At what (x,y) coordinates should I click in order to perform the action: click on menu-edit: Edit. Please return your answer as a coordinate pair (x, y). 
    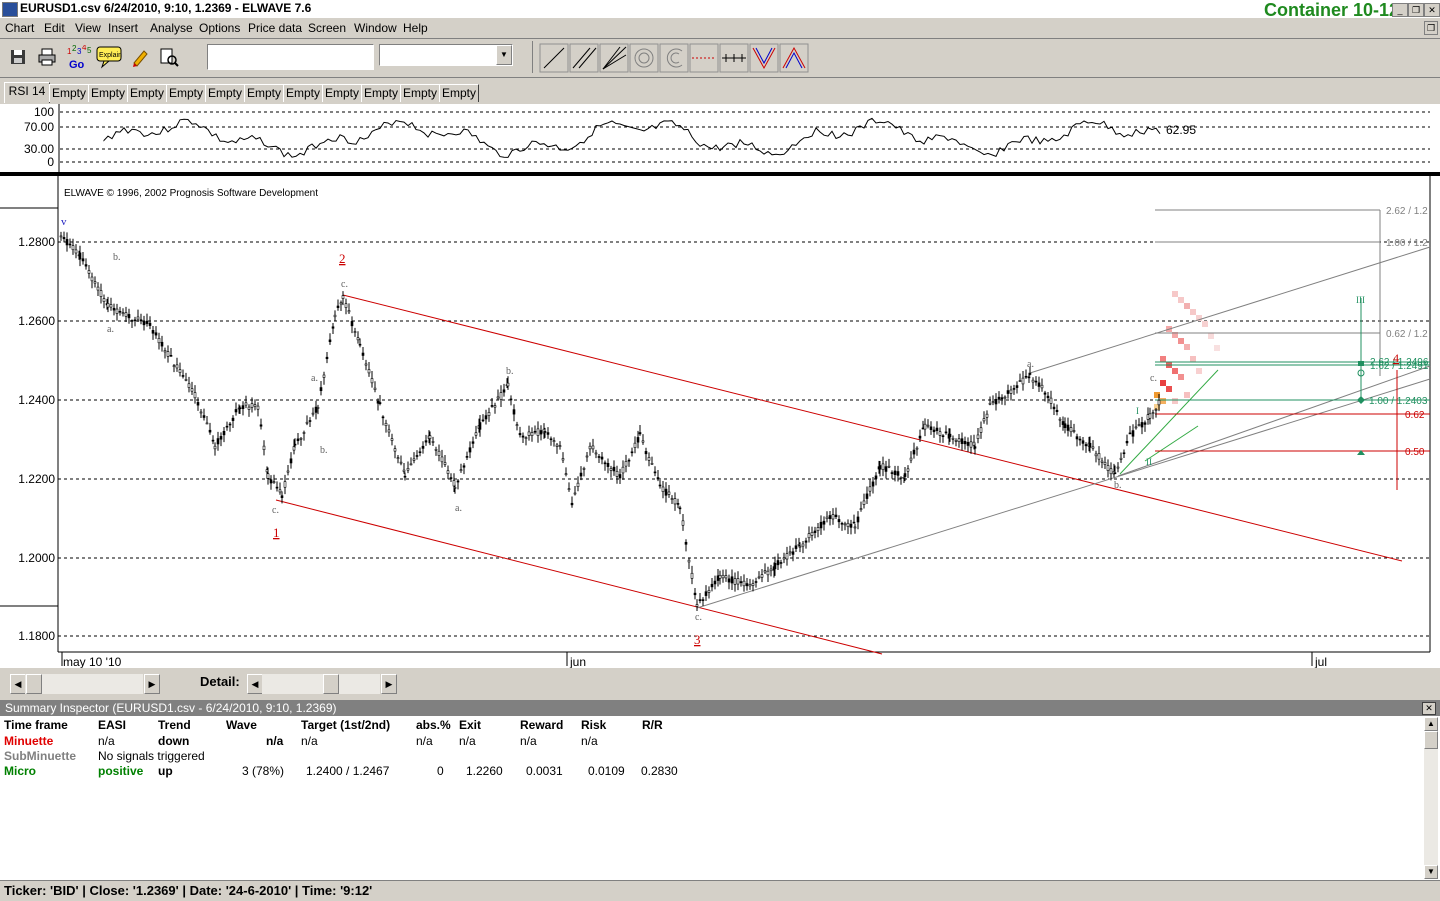
    Looking at the image, I should click on (54, 28).